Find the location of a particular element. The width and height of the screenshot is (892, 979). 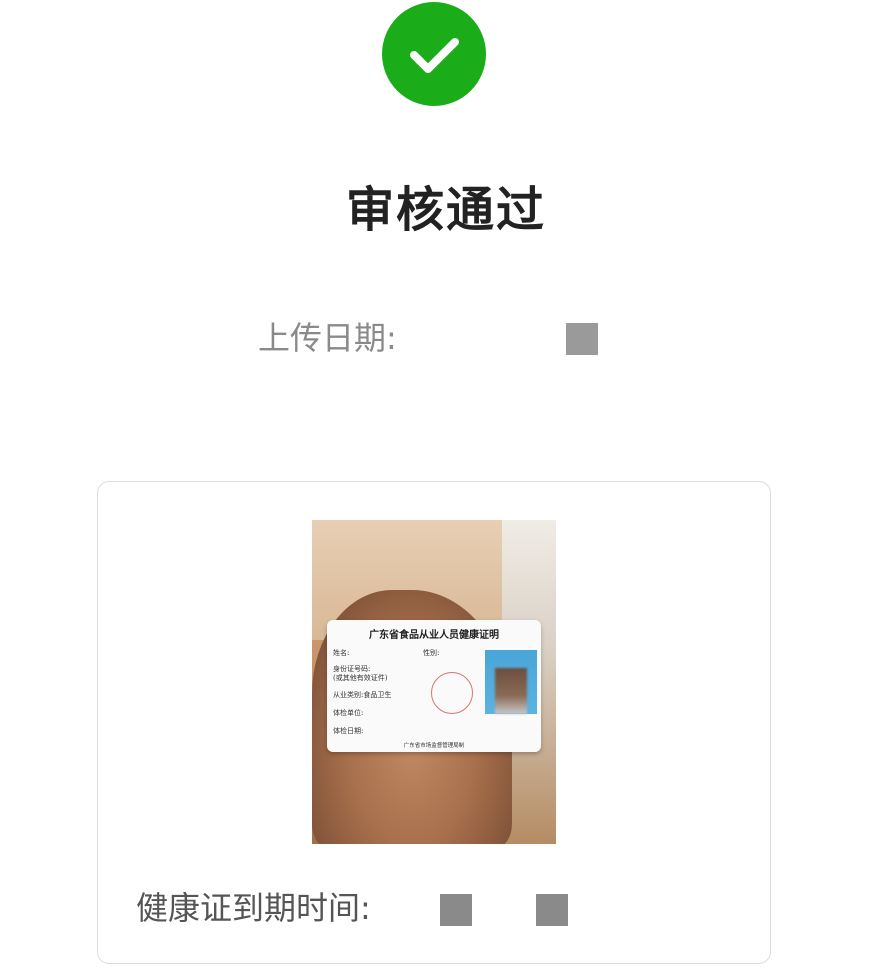

upload-date-label: 上传日期: is located at coordinates (327, 338).